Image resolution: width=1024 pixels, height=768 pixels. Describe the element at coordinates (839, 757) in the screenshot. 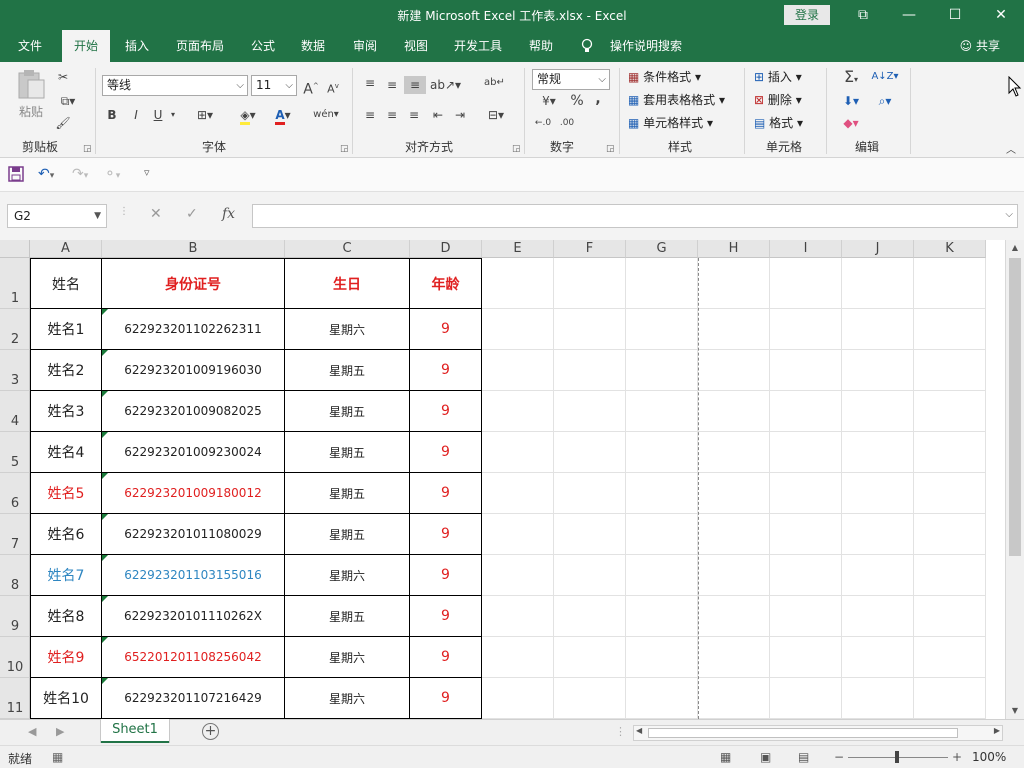

I see `zoom-out-icon: −` at that location.